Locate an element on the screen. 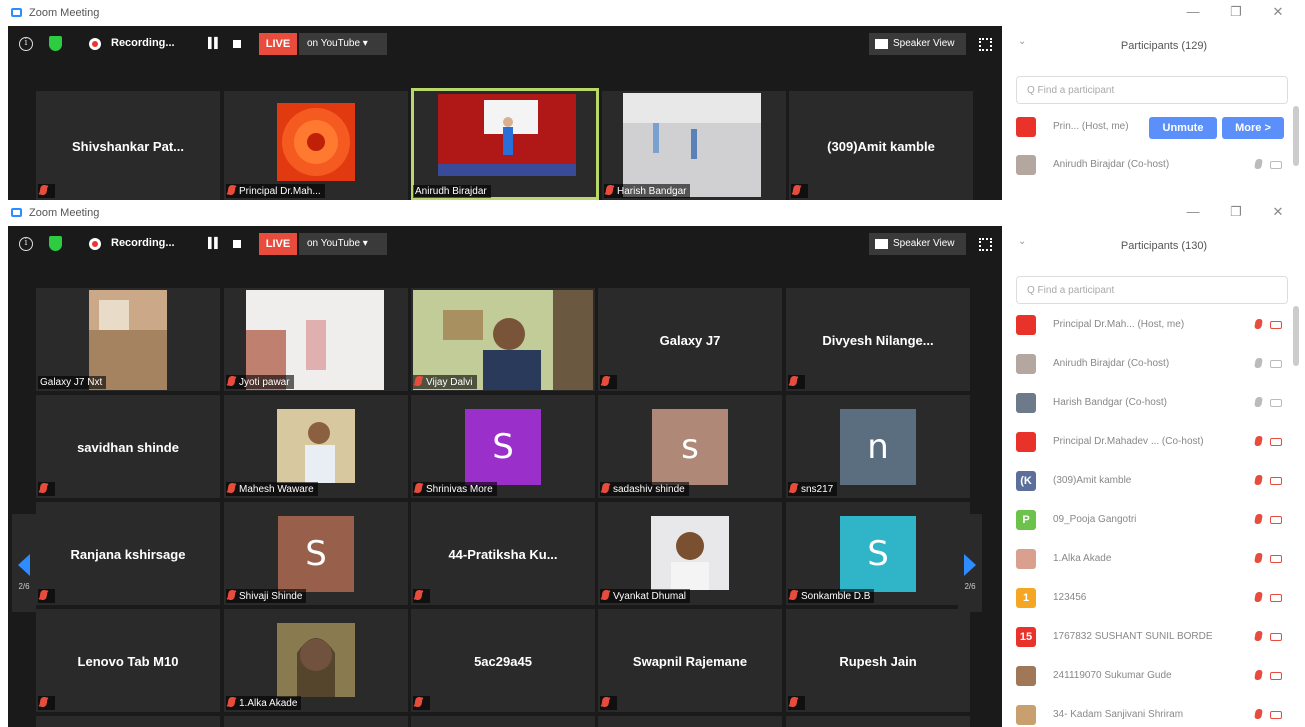  video-tile: S Shrinivas More is located at coordinates (503, 446).